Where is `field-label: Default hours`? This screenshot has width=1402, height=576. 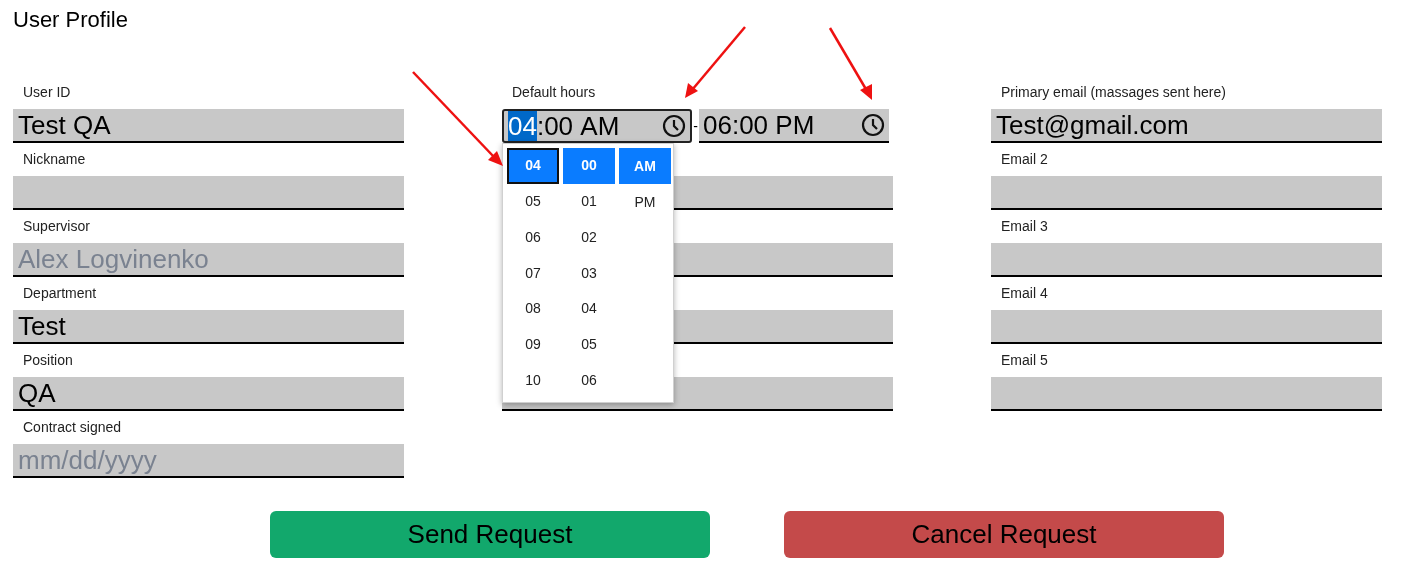
field-label: Default hours is located at coordinates (554, 92).